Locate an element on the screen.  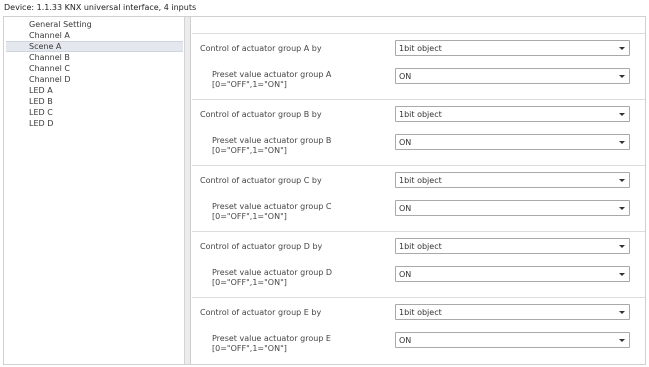
preset-label: Preset value actuator group D is located at coordinates (272, 272).